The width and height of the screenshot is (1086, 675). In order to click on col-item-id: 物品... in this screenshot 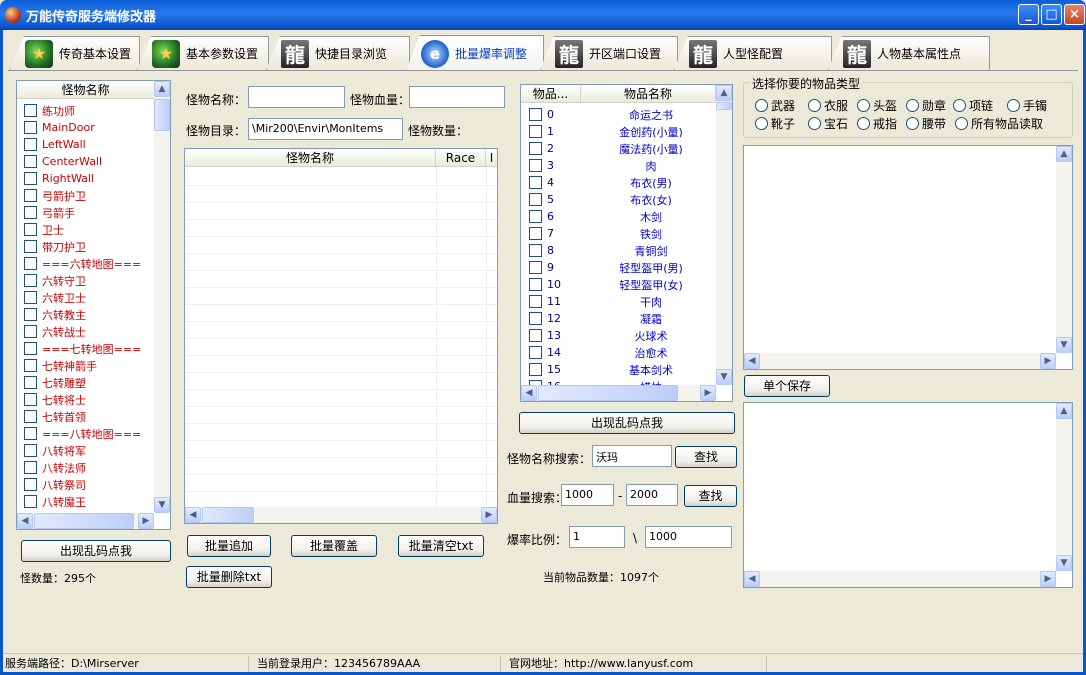, I will do `click(551, 94)`.